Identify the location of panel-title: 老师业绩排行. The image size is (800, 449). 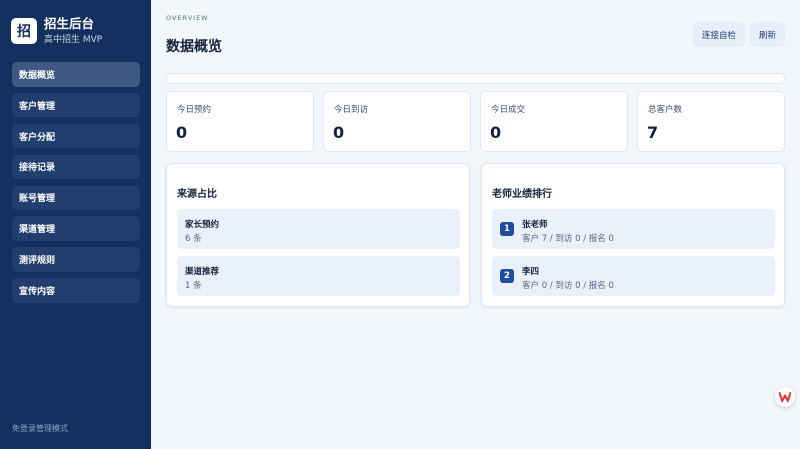
(522, 194).